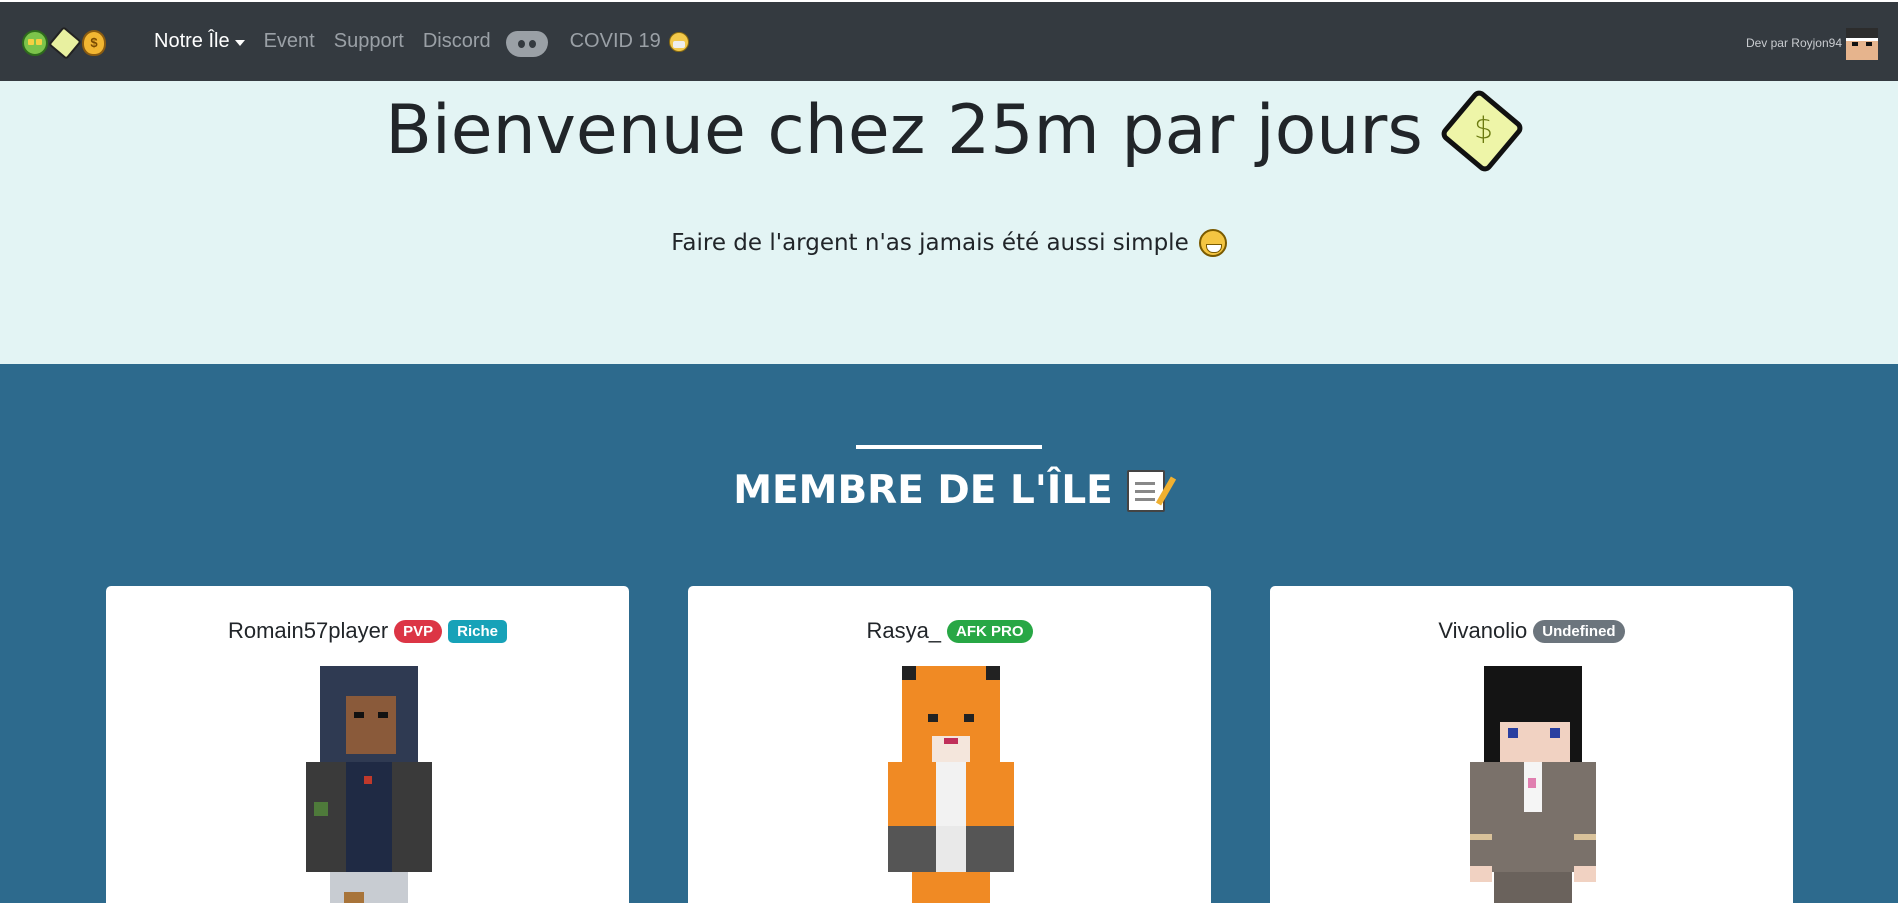  I want to click on member-card: Romain57player PVP Riche, so click(367, 744).